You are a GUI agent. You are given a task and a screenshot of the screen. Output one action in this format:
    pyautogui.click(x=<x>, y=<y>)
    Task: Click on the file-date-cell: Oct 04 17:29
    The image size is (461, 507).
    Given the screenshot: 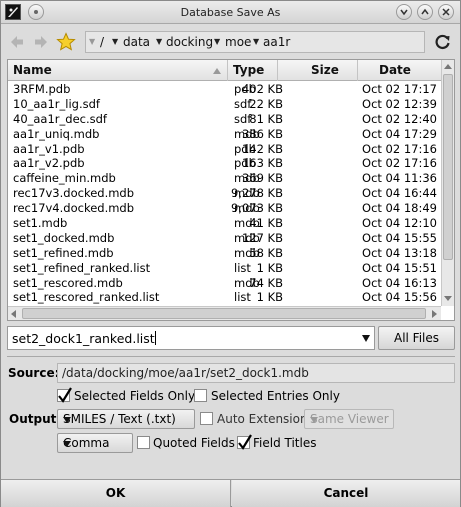 What is the action you would take?
    pyautogui.click(x=399, y=133)
    